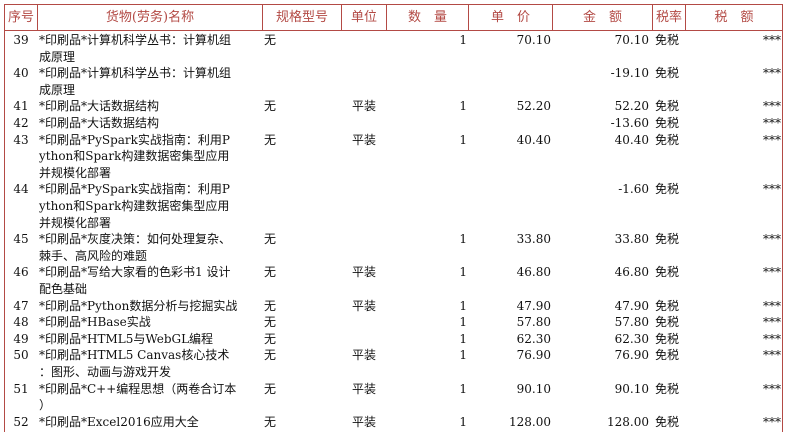  Describe the element at coordinates (21, 139) in the screenshot. I see `cell-seq: 43` at that location.